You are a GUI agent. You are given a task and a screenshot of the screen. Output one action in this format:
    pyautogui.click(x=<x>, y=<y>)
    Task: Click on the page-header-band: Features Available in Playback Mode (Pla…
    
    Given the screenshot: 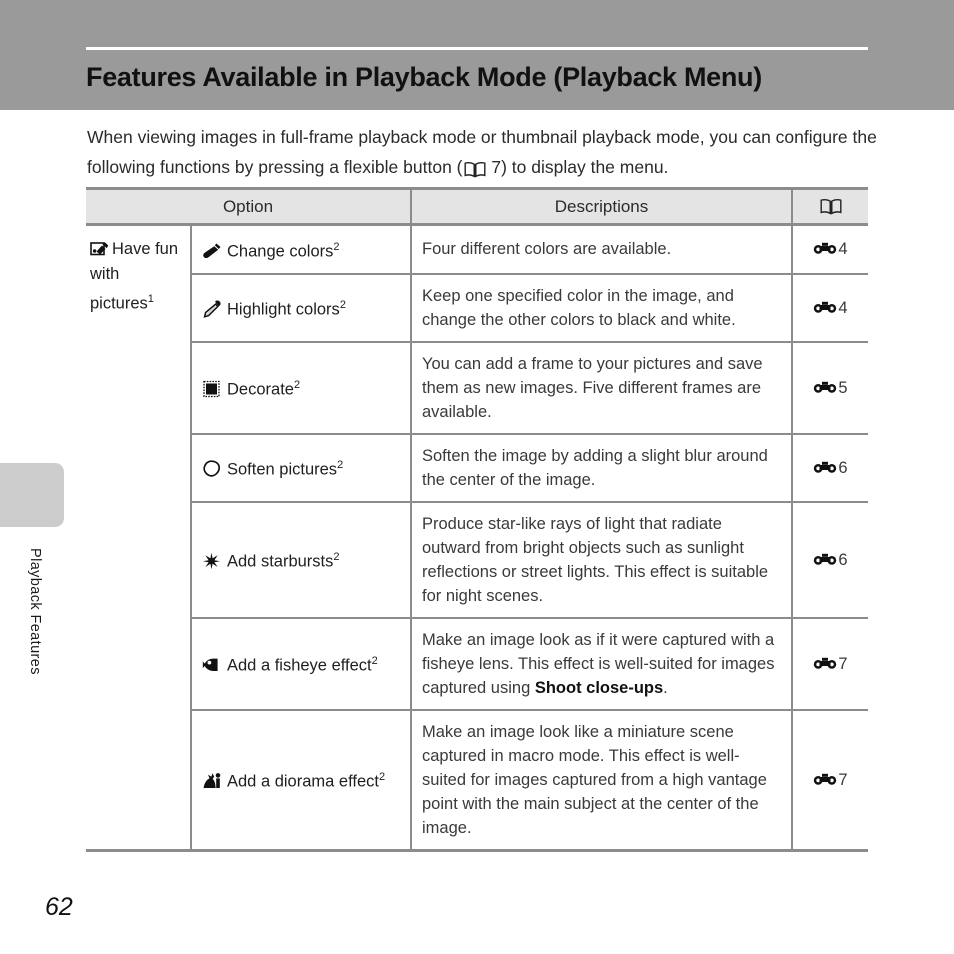 What is the action you would take?
    pyautogui.click(x=477, y=55)
    